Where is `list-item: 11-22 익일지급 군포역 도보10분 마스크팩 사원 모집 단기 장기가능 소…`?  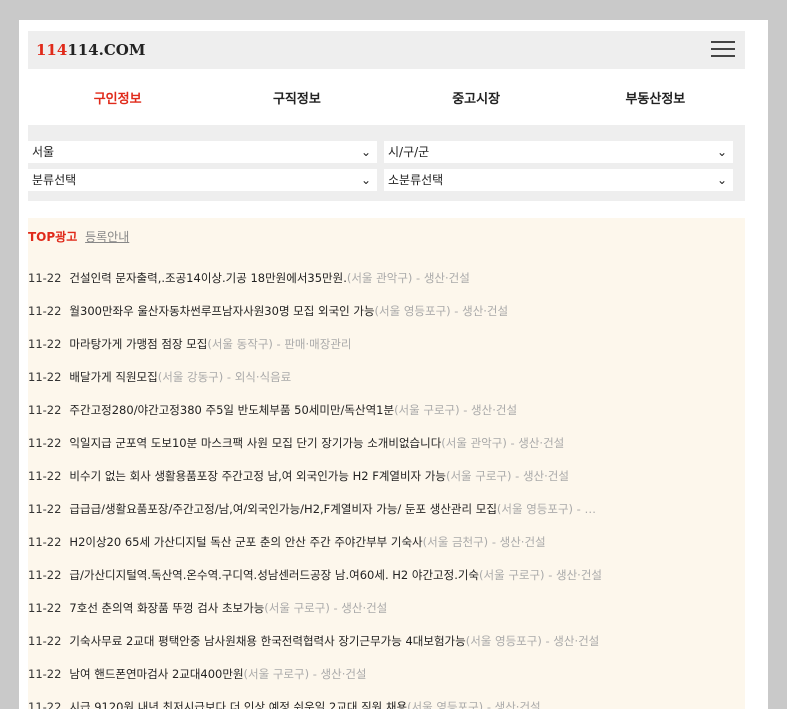
list-item: 11-22 익일지급 군포역 도보10분 마스크팩 사원 모집 단기 장기가능 소… is located at coordinates (384, 443).